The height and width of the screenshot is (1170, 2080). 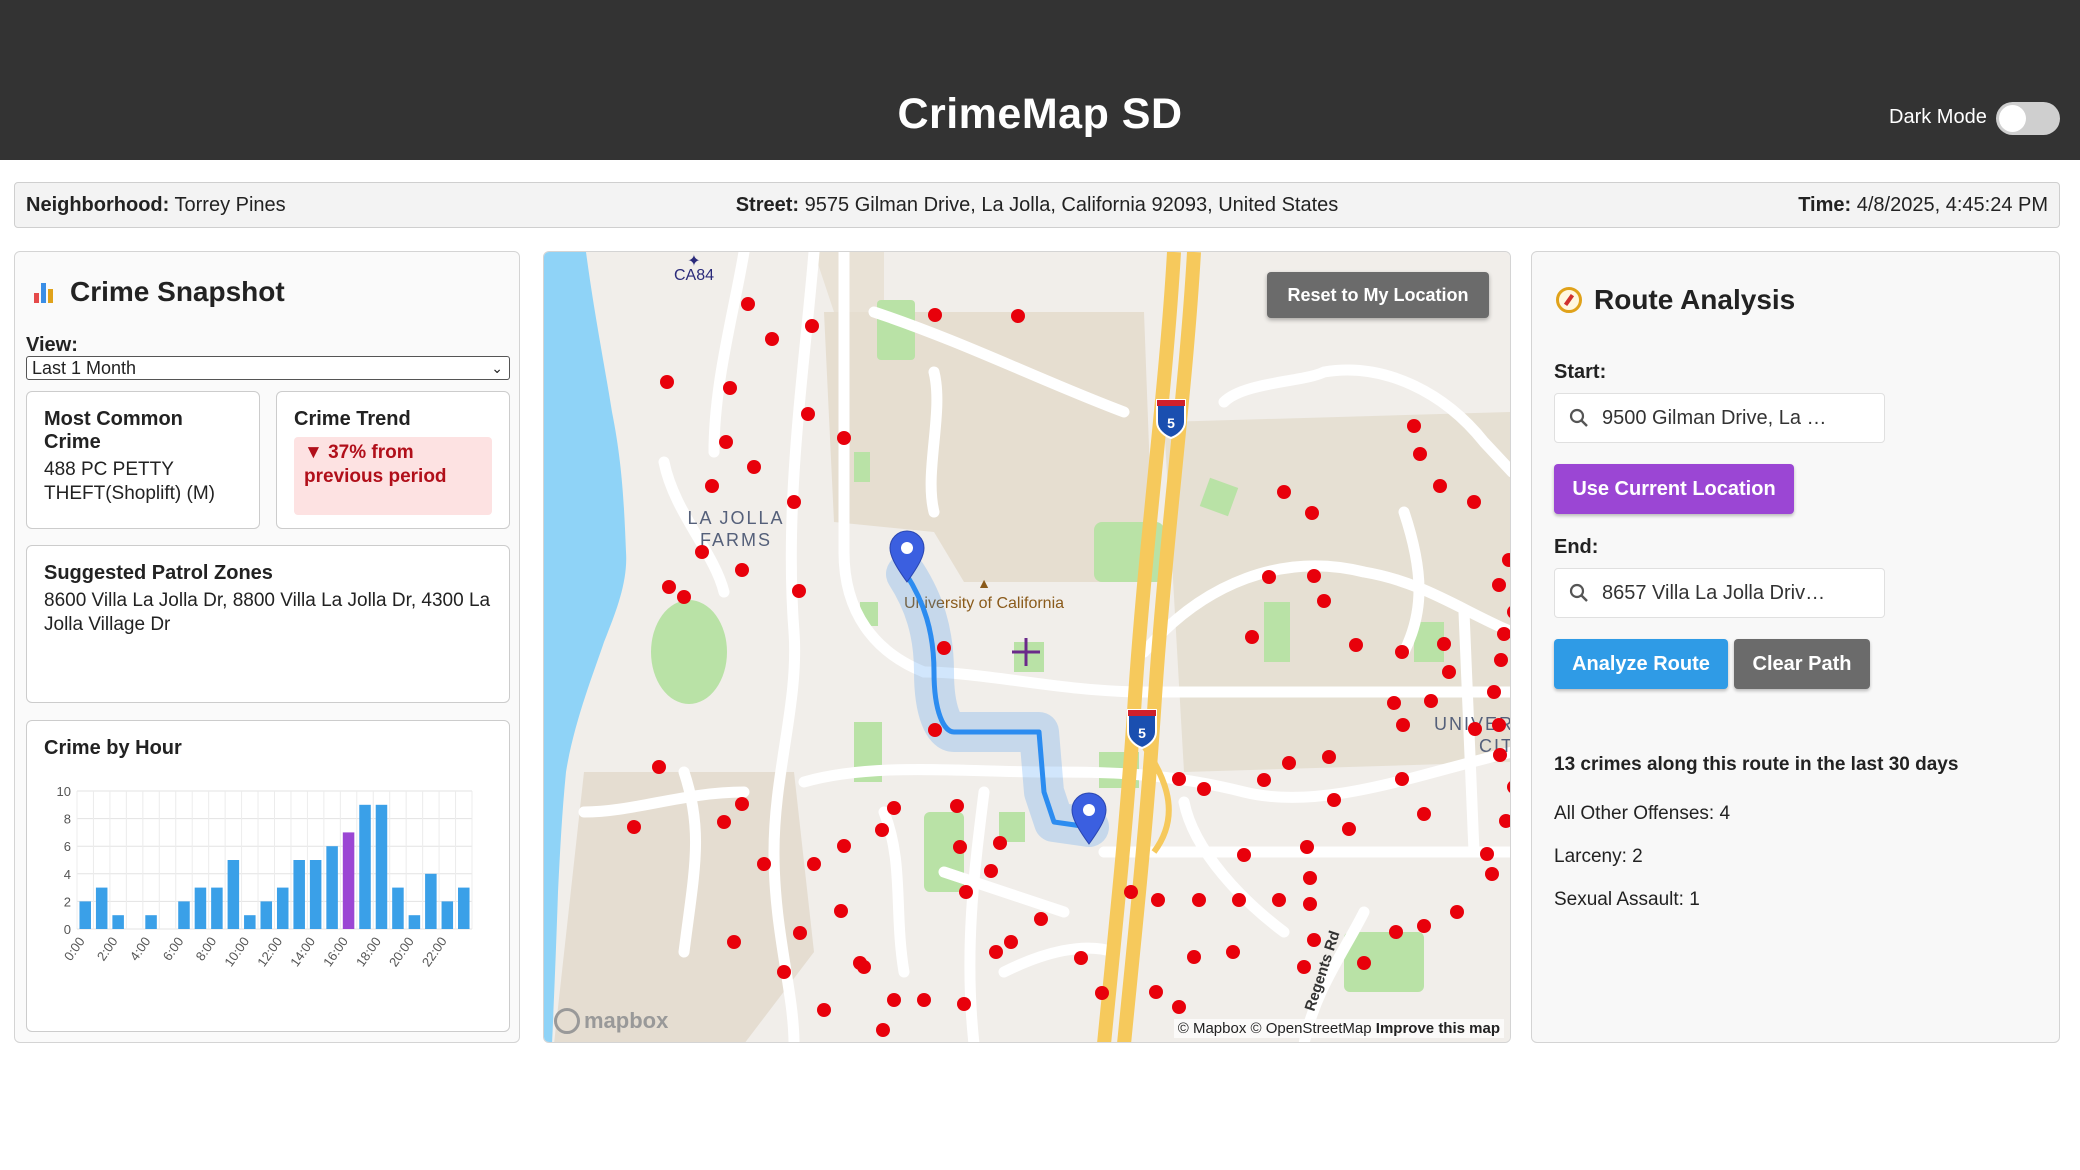 What do you see at coordinates (1275, 1028) in the screenshot?
I see `attribution-text: © Mapbox © OpenStreetMap` at bounding box center [1275, 1028].